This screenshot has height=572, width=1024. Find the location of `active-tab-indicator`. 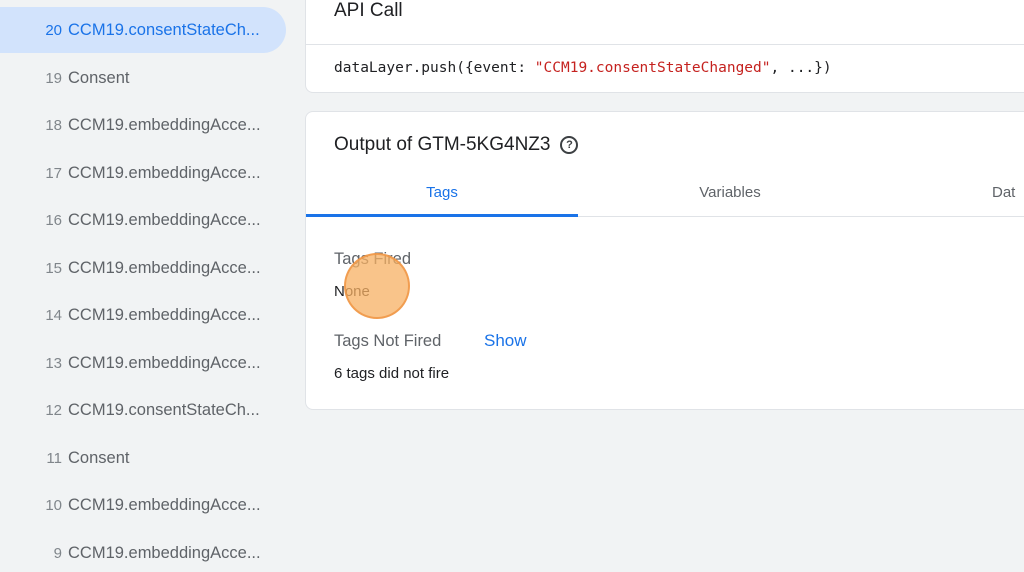

active-tab-indicator is located at coordinates (442, 215).